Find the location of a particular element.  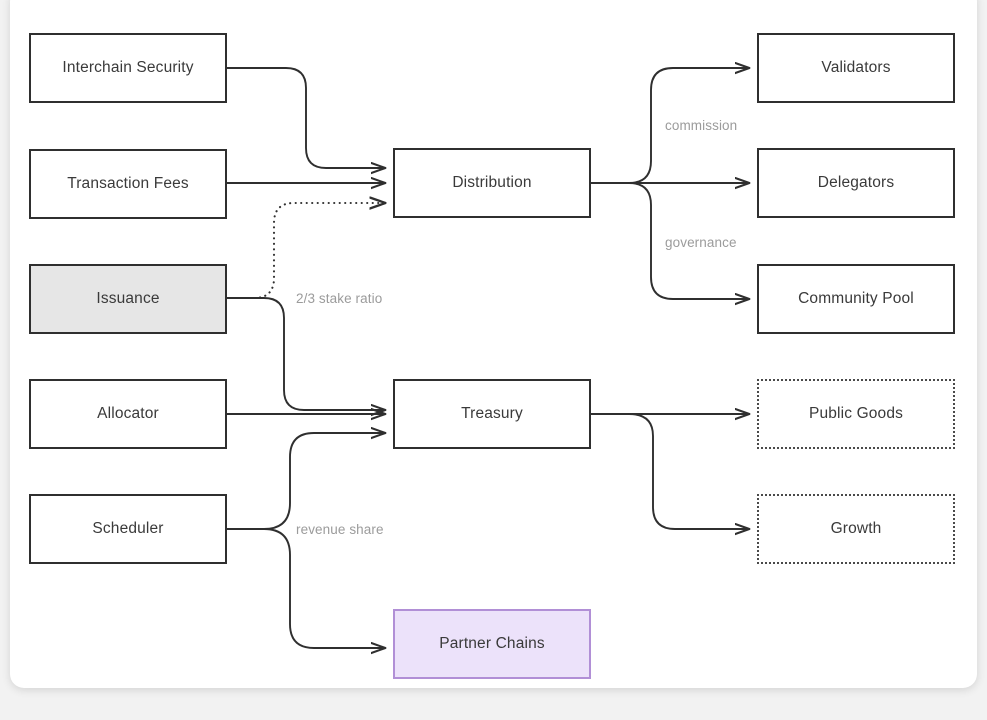

node-label: Delegators is located at coordinates (856, 182).